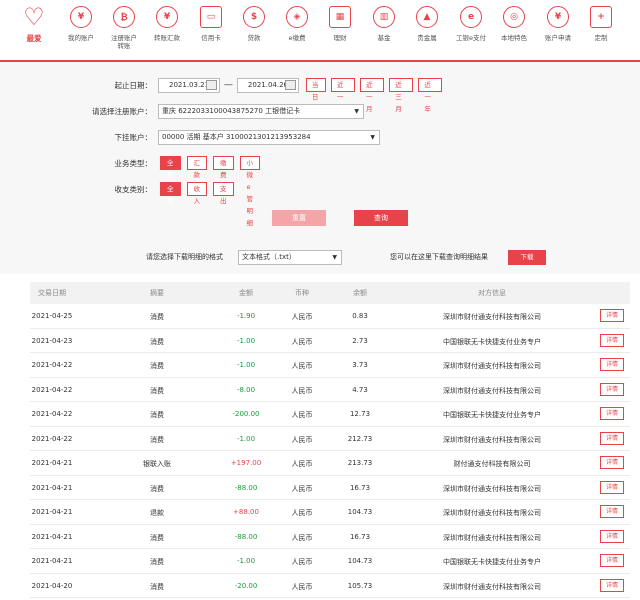  I want to click on cell-amount: -88.00, so click(246, 487).